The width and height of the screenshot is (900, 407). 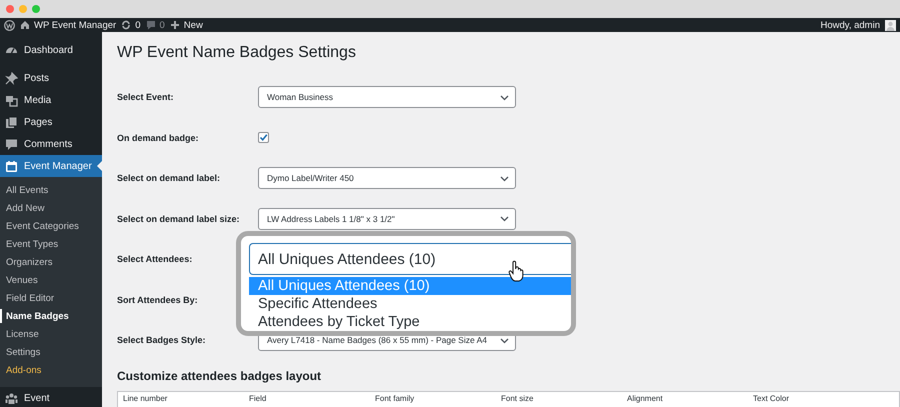 I want to click on close-dot, so click(x=10, y=9).